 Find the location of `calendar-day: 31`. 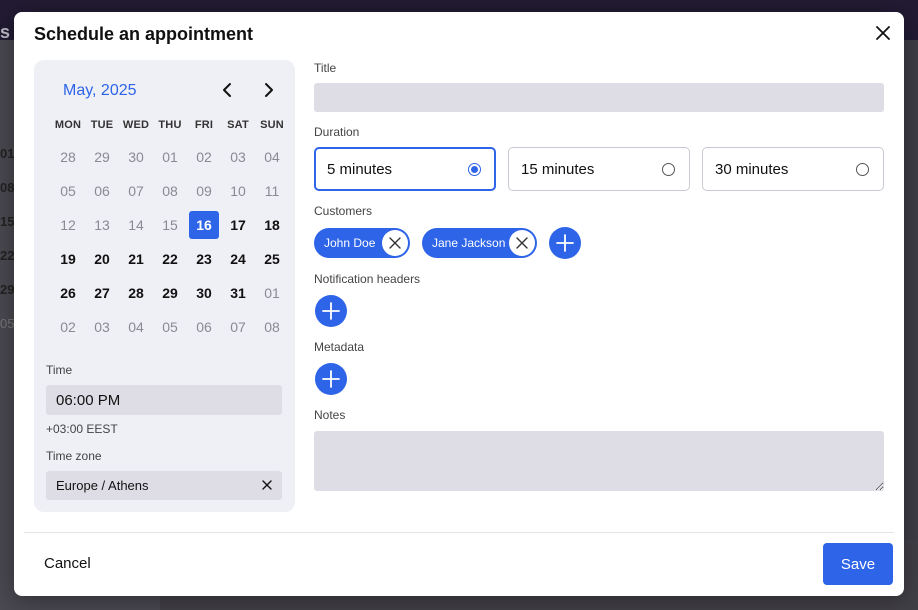

calendar-day: 31 is located at coordinates (238, 293).